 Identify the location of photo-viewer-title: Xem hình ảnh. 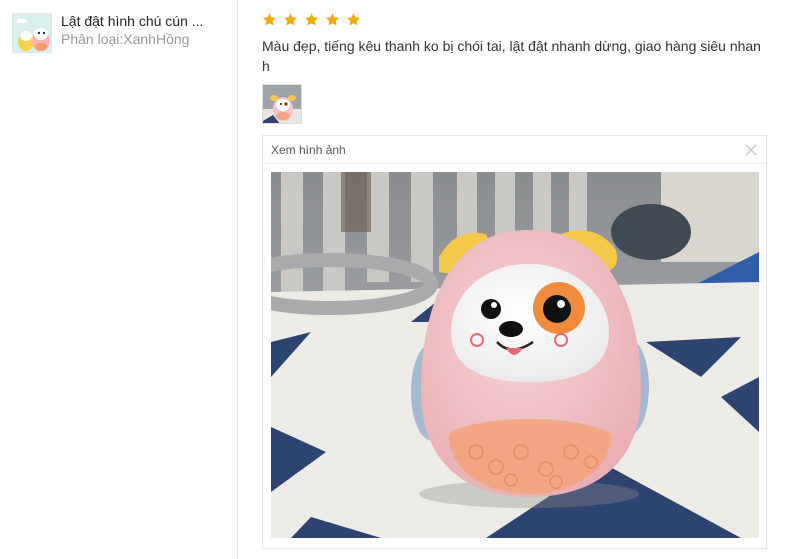
(308, 149).